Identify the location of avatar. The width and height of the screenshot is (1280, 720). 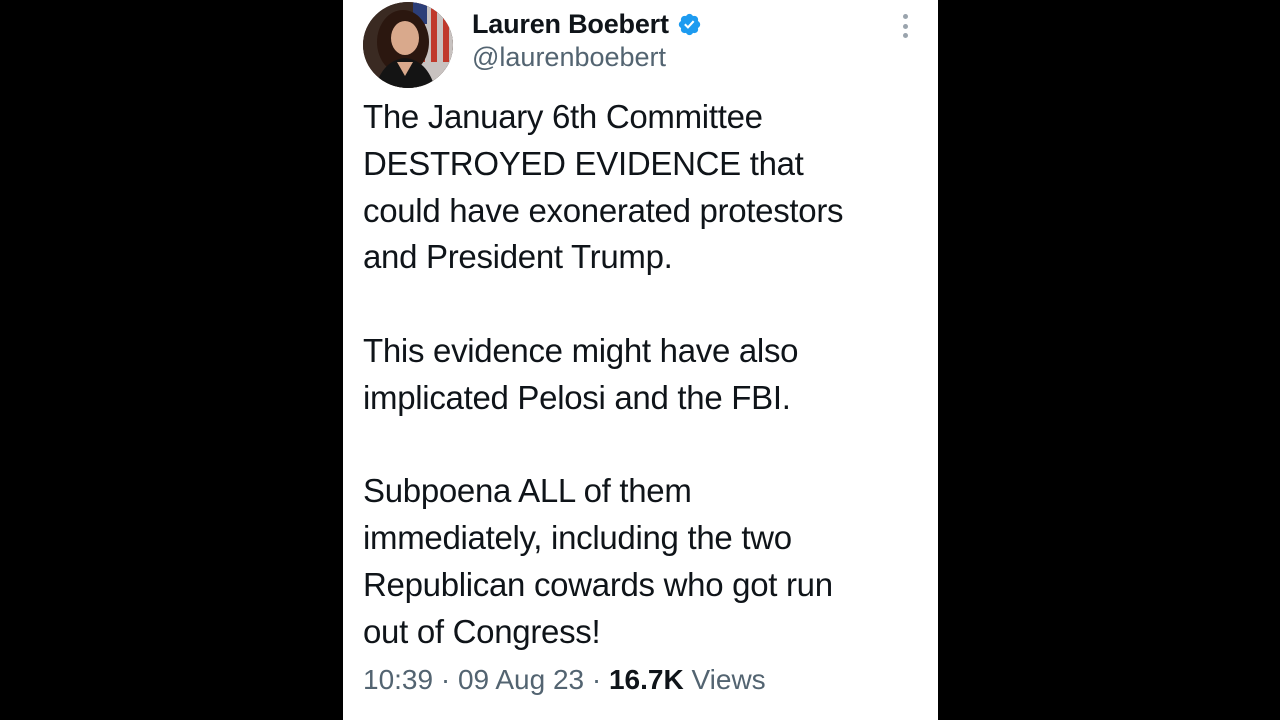
(408, 45).